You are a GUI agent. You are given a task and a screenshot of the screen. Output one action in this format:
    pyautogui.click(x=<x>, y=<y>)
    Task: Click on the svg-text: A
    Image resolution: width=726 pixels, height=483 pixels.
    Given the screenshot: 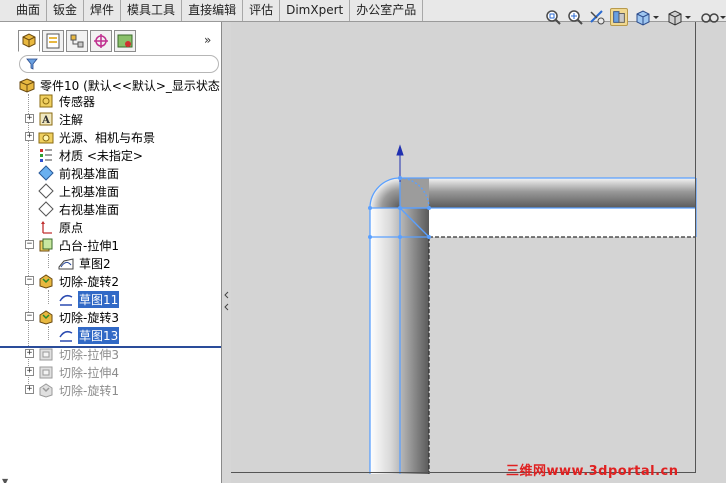 What is the action you would take?
    pyautogui.click(x=45, y=120)
    